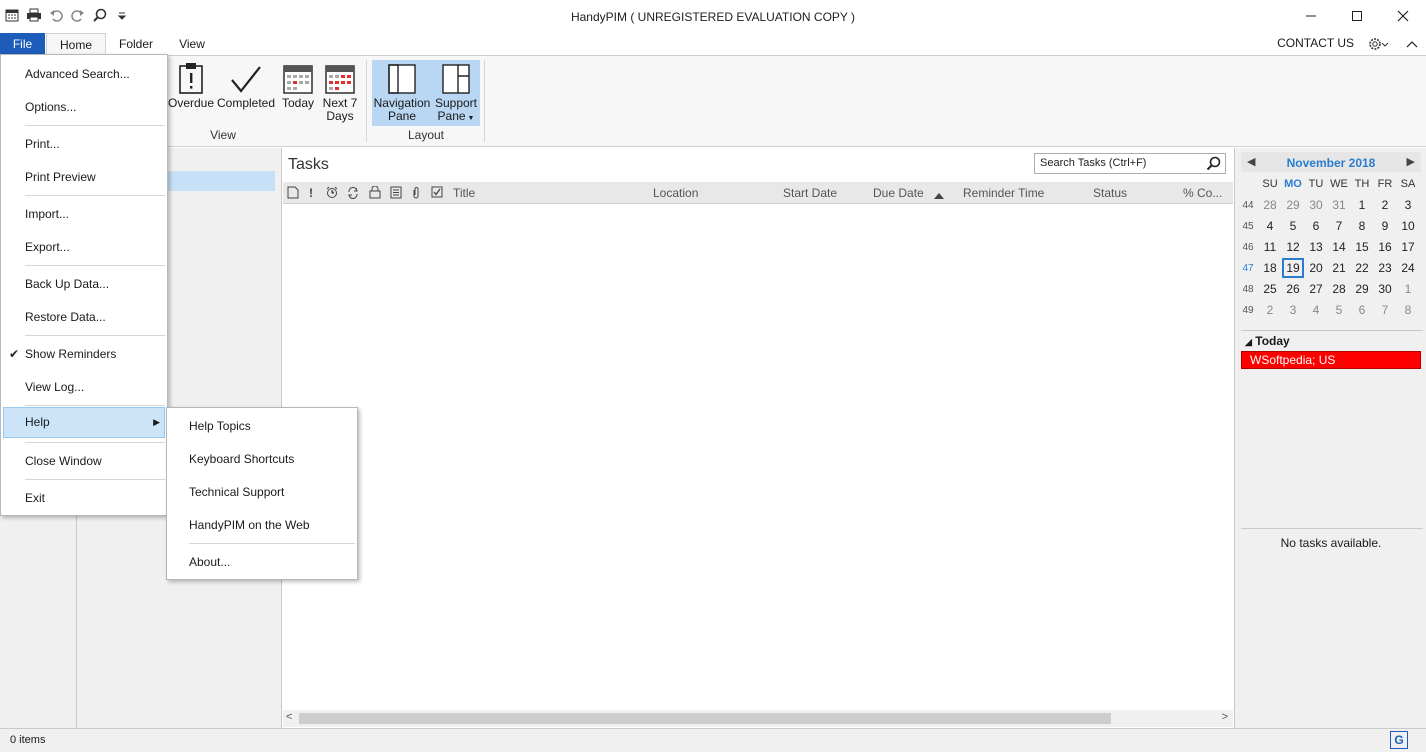 Image resolution: width=1426 pixels, height=752 pixels. What do you see at coordinates (705, 718) in the screenshot?
I see `scroll-thumb` at bounding box center [705, 718].